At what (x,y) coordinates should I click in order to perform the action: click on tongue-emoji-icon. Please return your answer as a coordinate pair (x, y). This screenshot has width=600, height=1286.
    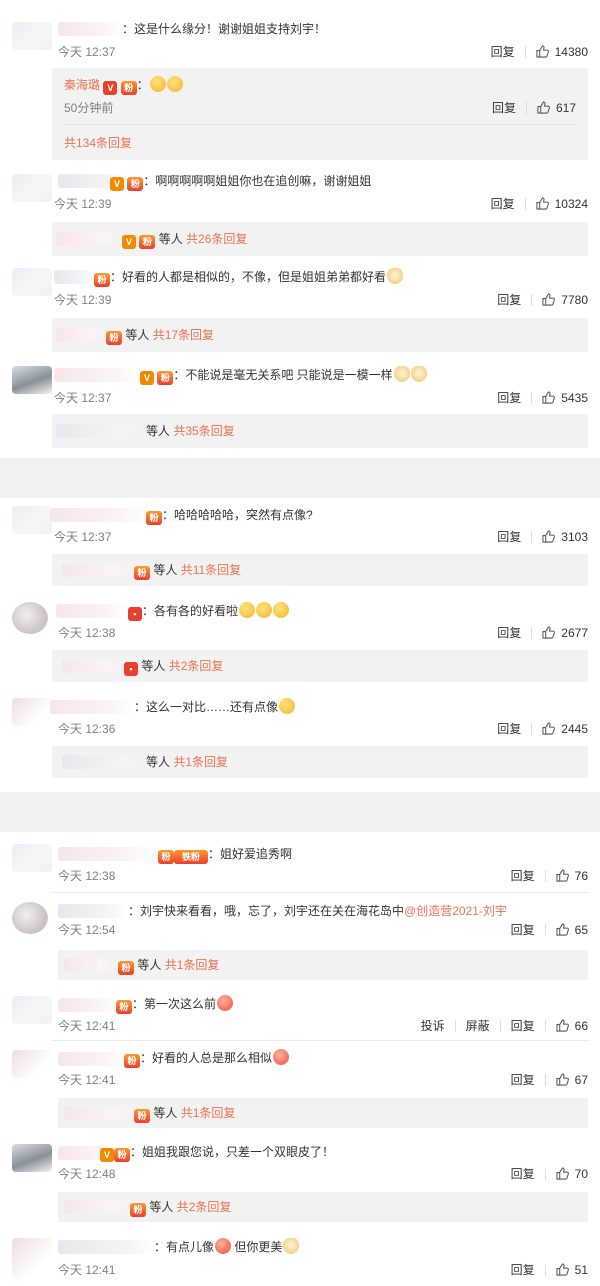
    Looking at the image, I should click on (174, 84).